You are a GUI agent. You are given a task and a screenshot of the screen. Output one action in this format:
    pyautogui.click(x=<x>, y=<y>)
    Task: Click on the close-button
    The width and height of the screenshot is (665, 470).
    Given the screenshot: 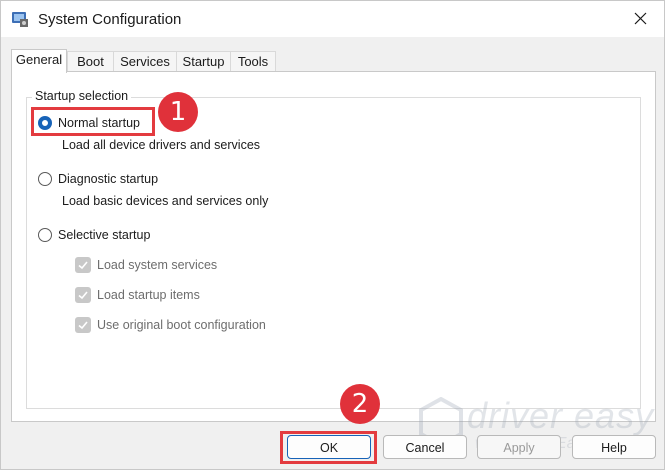 What is the action you would take?
    pyautogui.click(x=641, y=19)
    